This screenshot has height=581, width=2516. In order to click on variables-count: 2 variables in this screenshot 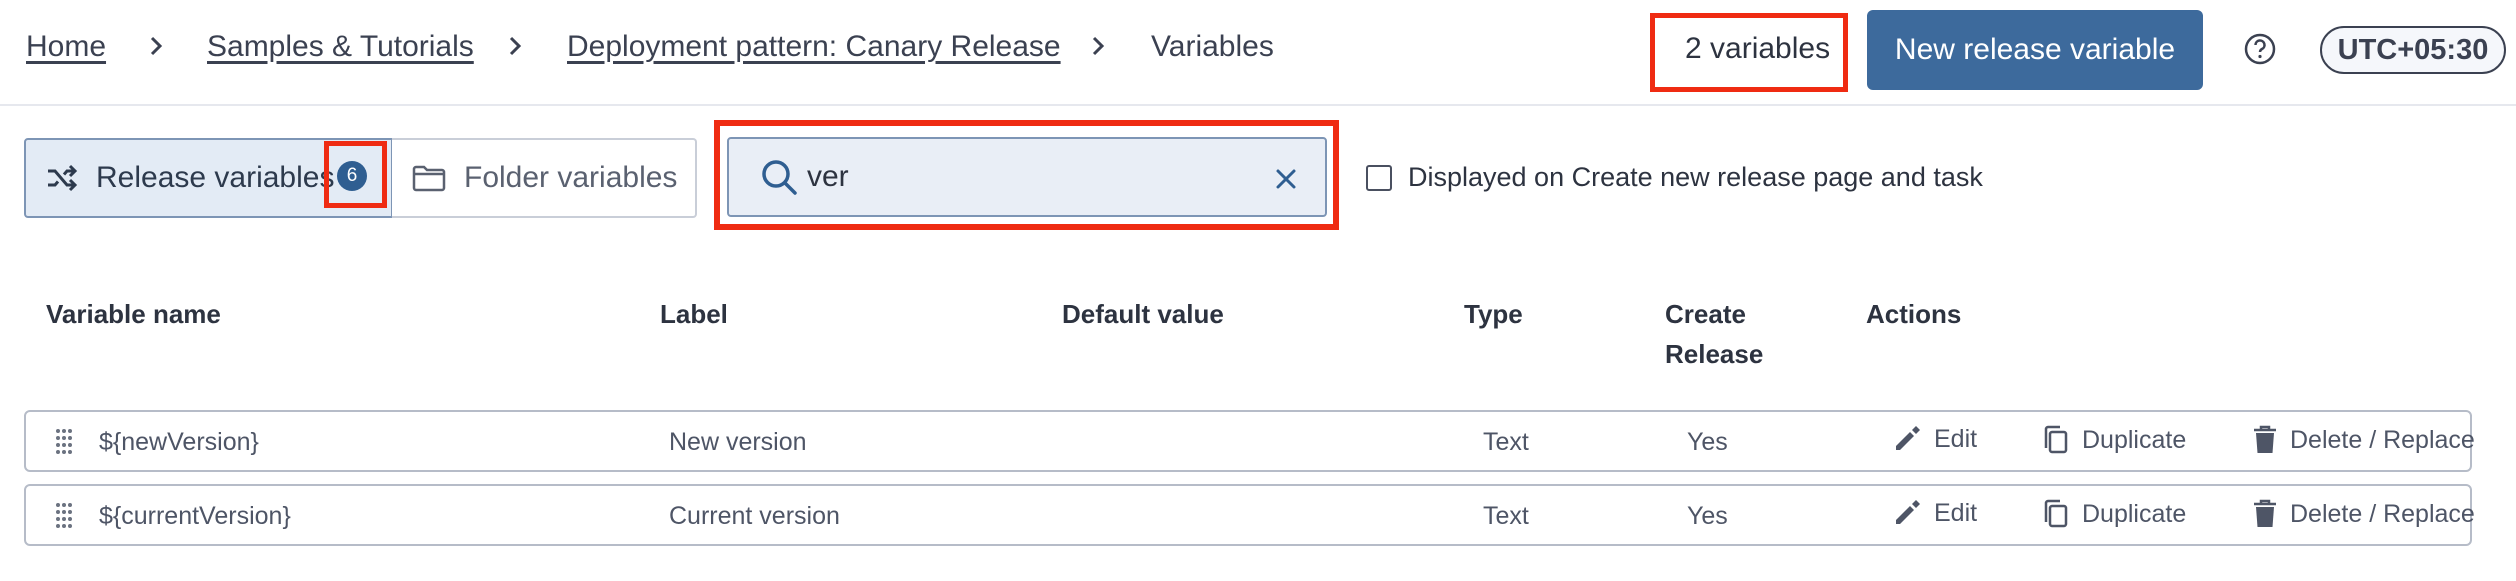, I will do `click(1758, 48)`.